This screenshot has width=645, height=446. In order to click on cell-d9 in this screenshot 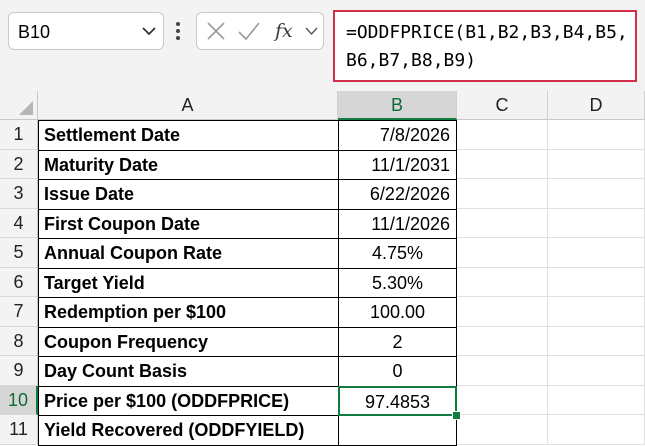, I will do `click(596, 371)`.